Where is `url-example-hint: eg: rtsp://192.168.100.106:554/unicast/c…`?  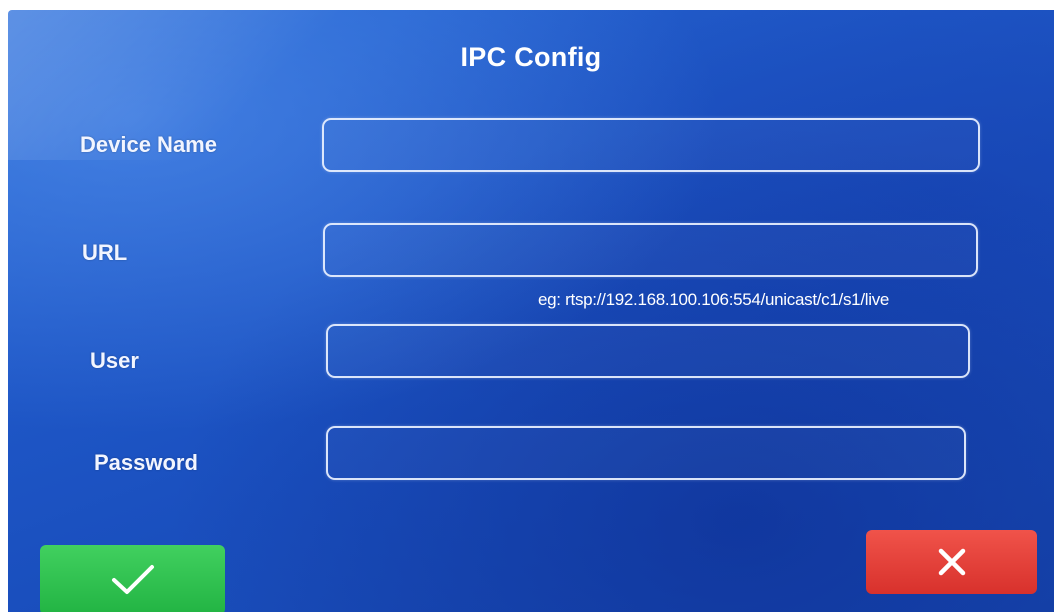
url-example-hint: eg: rtsp://192.168.100.106:554/unicast/c… is located at coordinates (714, 299).